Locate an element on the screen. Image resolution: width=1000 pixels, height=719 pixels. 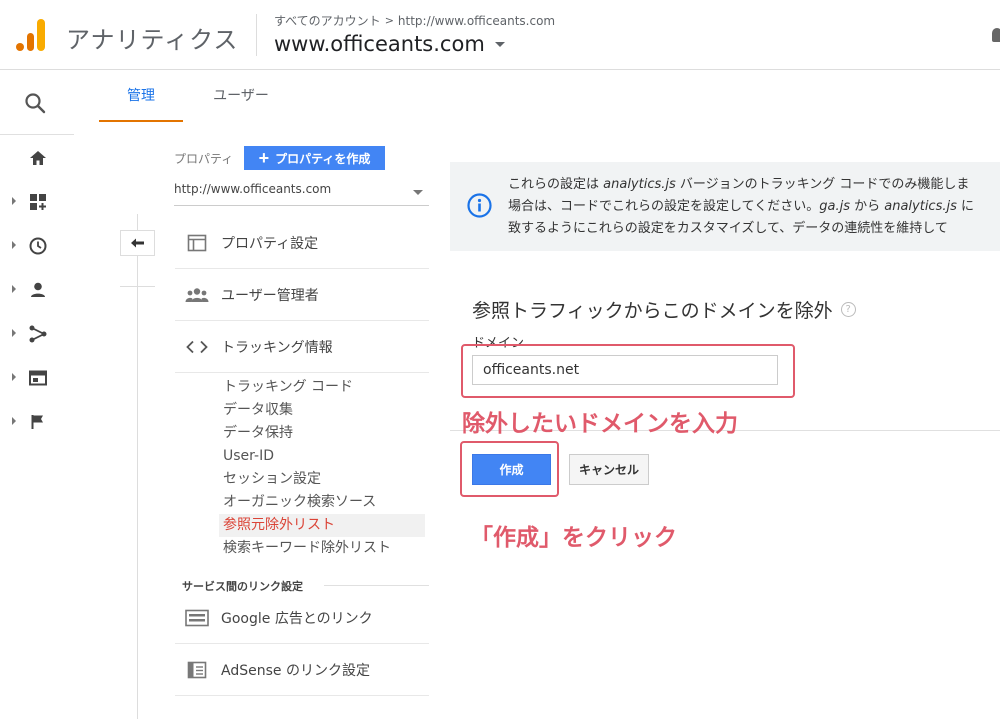
nav-user-management: ユーザー管理者 is located at coordinates (302, 295).